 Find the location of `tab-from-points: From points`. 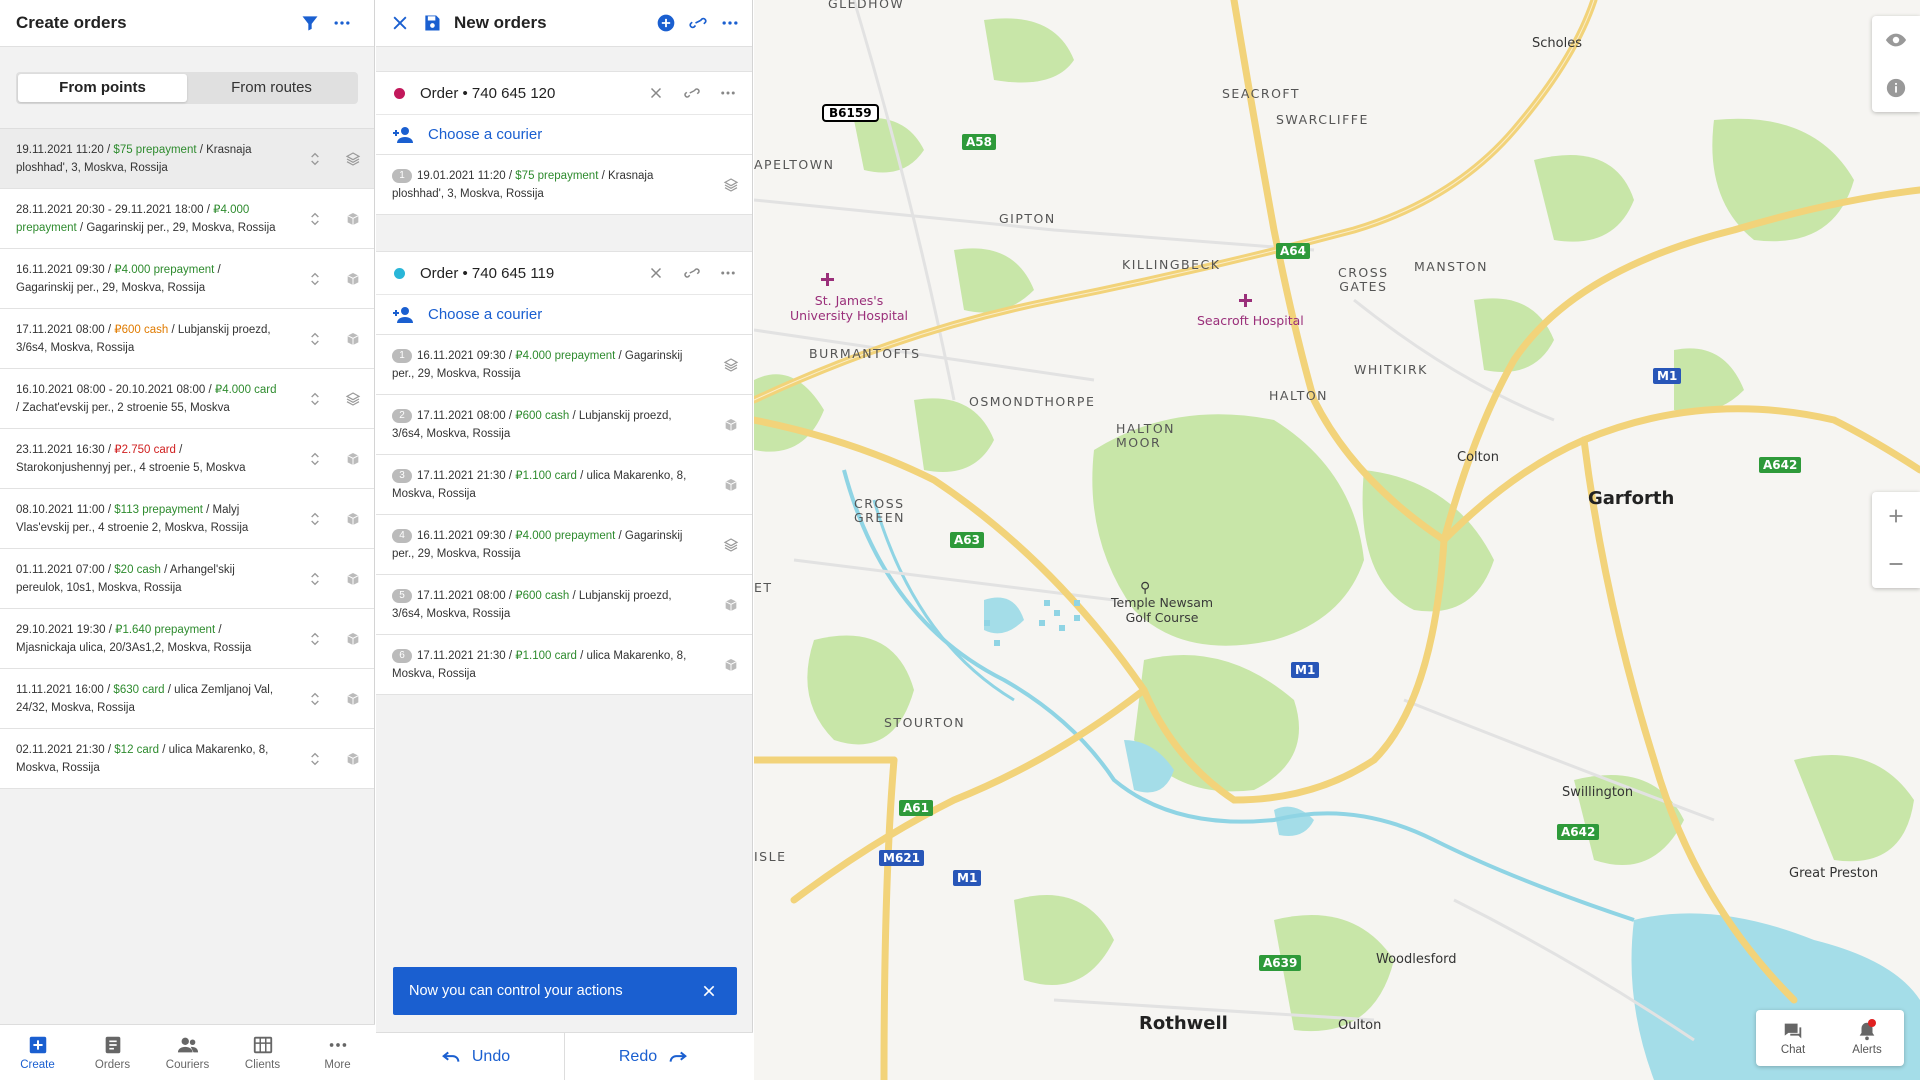

tab-from-points: From points is located at coordinates (102, 87).